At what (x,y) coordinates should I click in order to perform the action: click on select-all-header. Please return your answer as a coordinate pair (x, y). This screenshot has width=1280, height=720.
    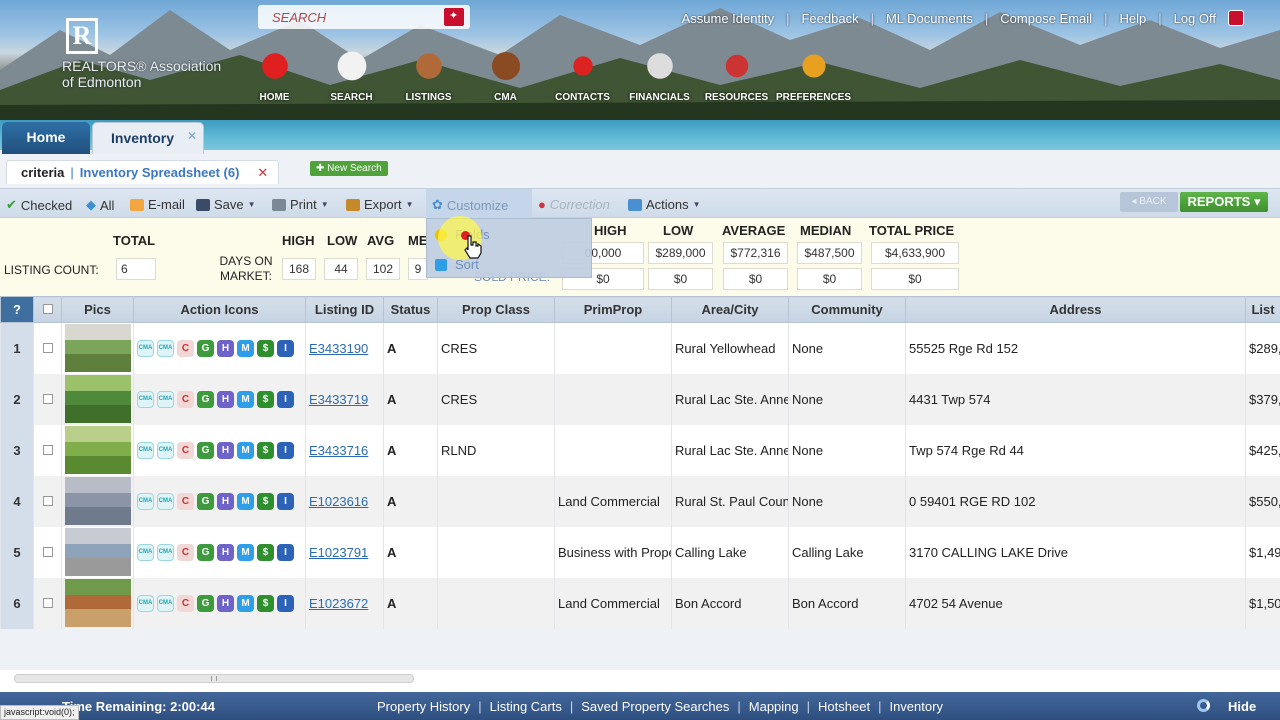
    Looking at the image, I should click on (47, 309).